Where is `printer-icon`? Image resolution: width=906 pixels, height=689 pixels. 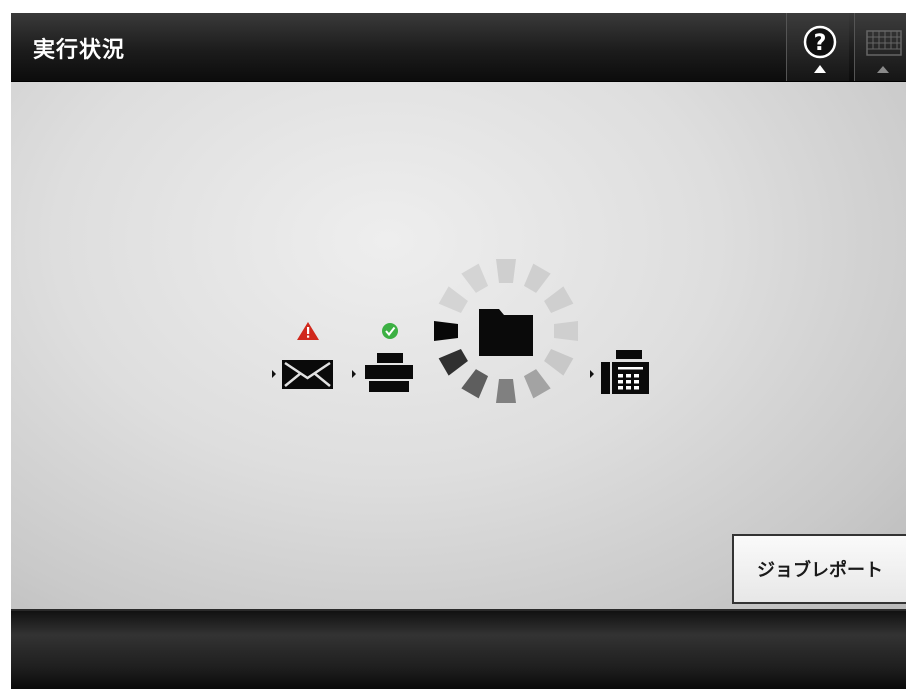
printer-icon is located at coordinates (389, 372).